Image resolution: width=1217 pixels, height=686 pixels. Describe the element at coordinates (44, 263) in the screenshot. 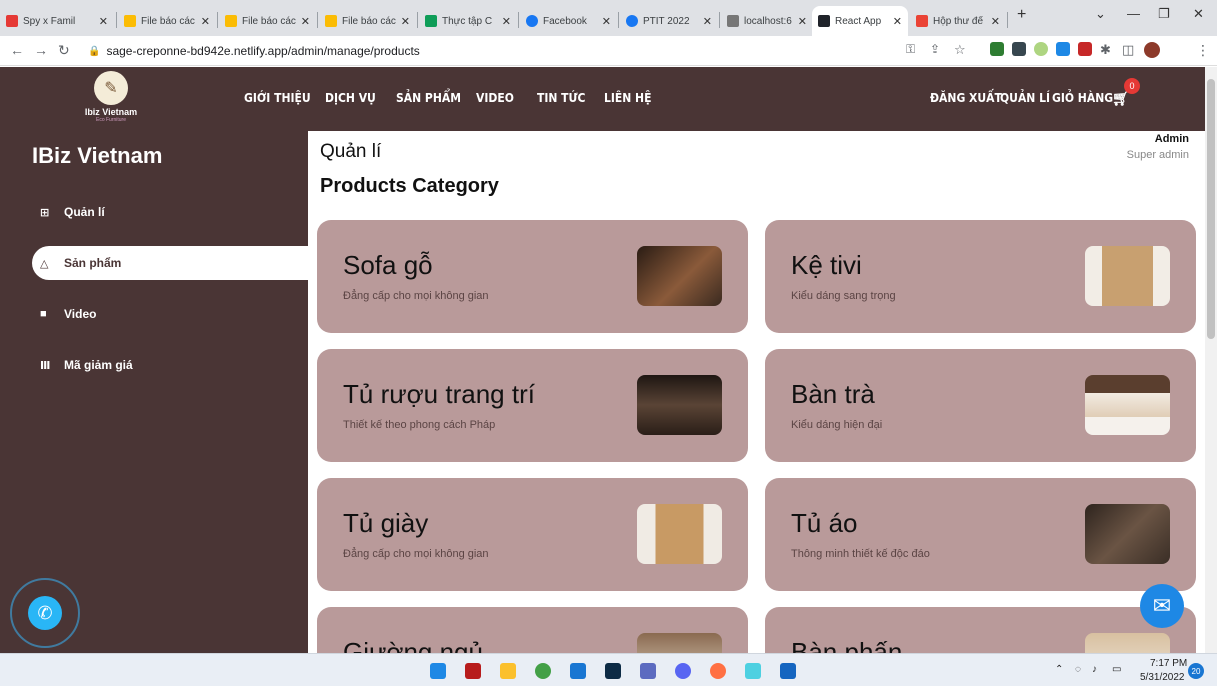

I see `shopping-bag-icon: △` at that location.